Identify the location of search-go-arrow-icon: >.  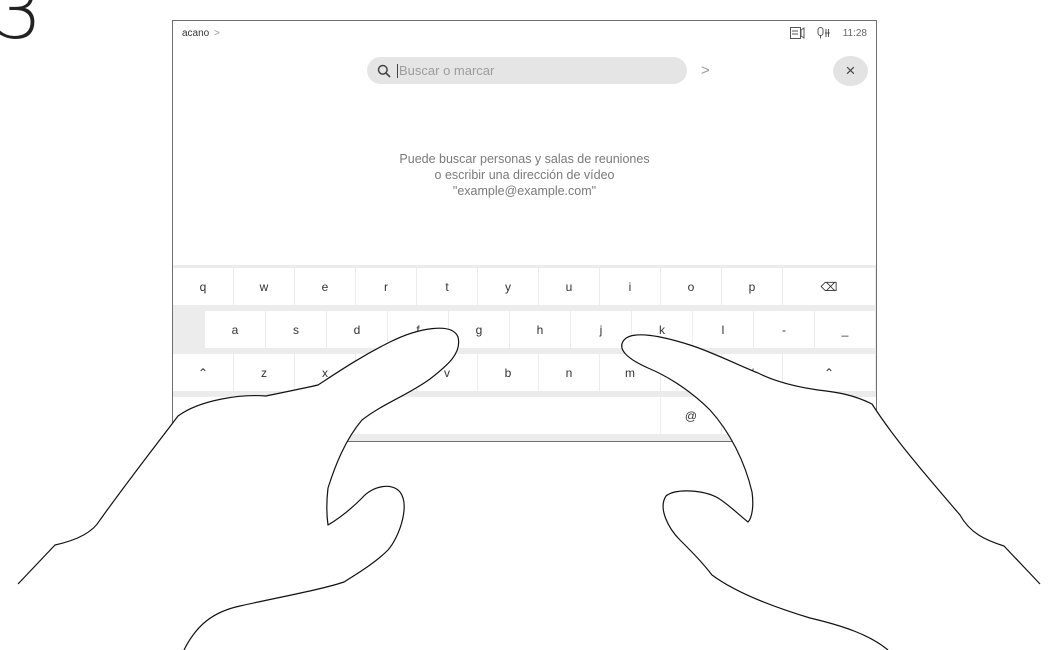
(705, 70).